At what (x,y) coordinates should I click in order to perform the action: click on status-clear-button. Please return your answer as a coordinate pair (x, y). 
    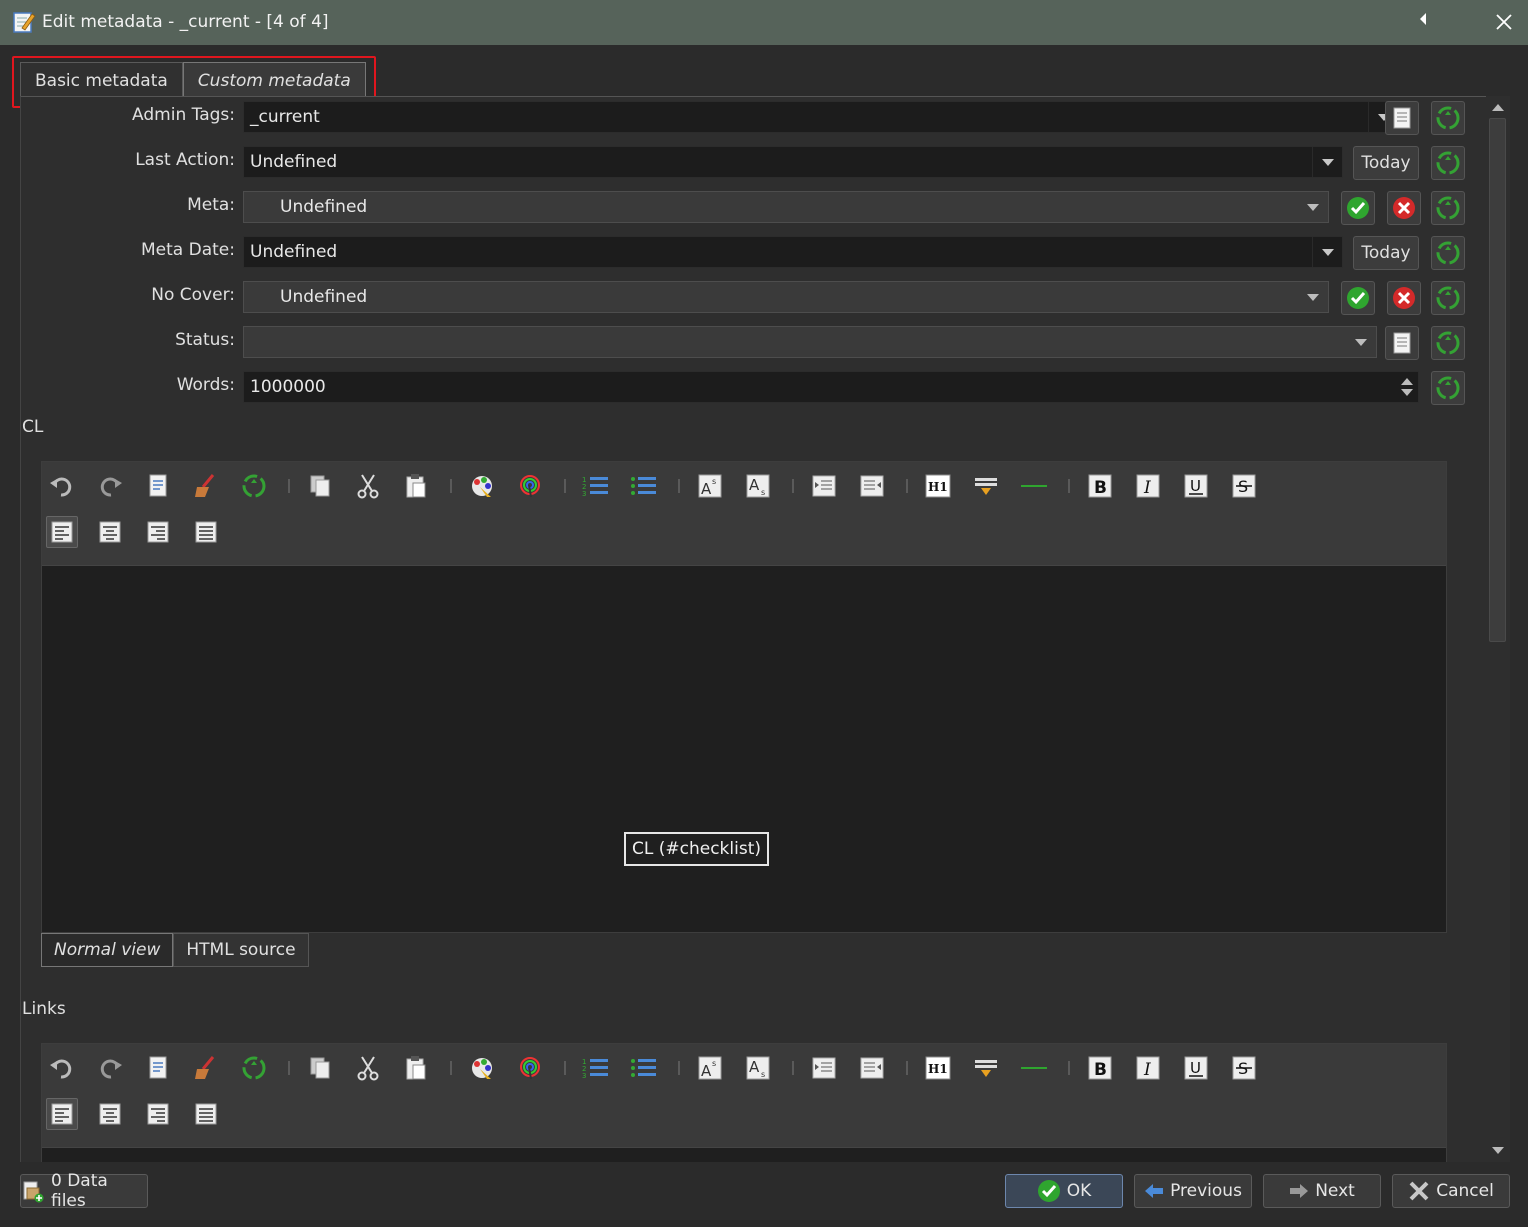
    Looking at the image, I should click on (1448, 343).